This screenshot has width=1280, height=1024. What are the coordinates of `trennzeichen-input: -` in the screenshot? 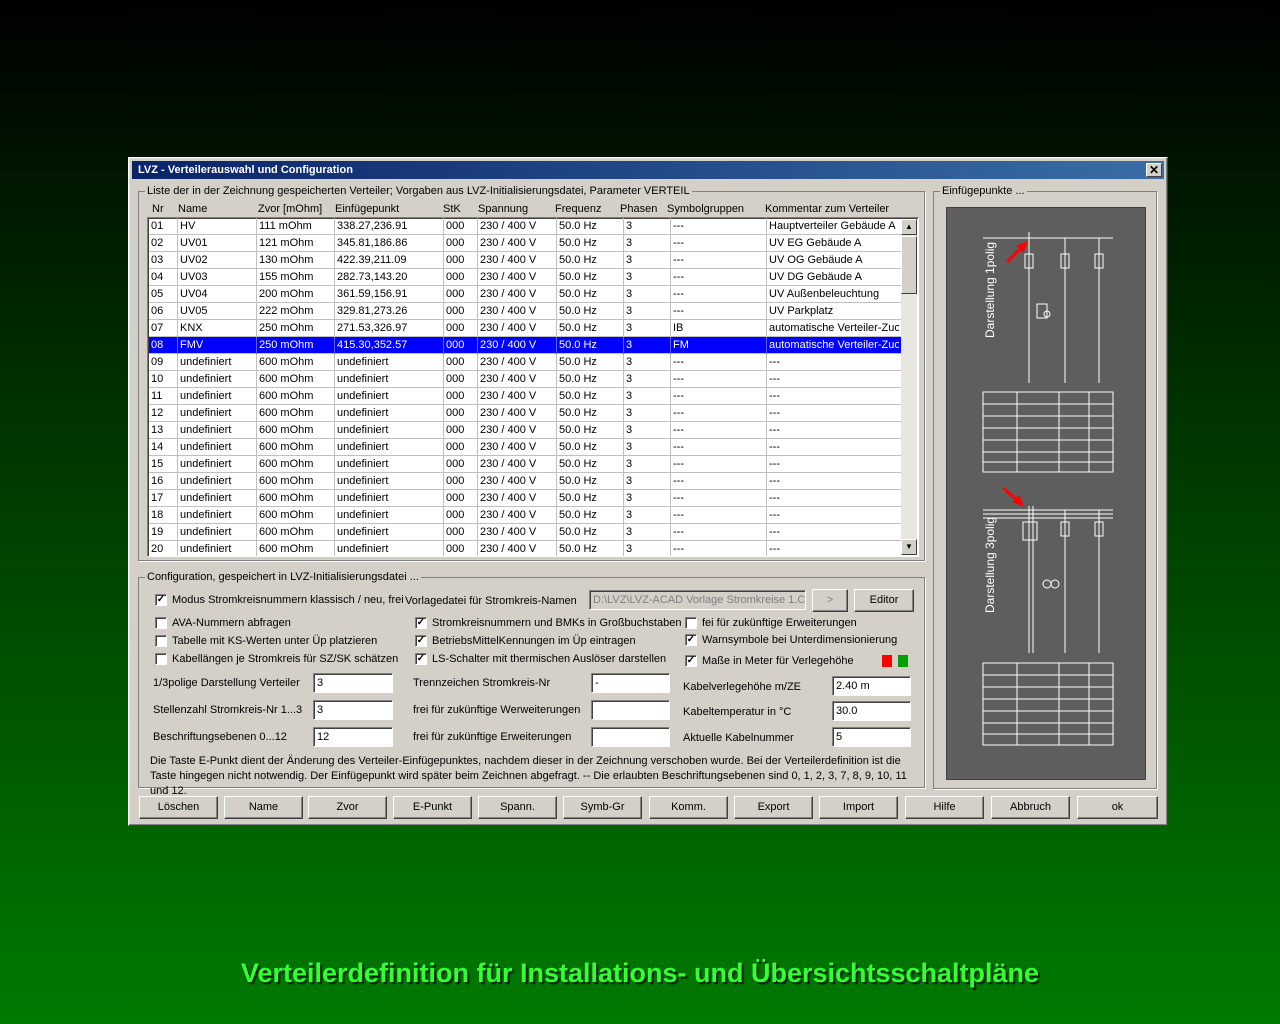 It's located at (630, 683).